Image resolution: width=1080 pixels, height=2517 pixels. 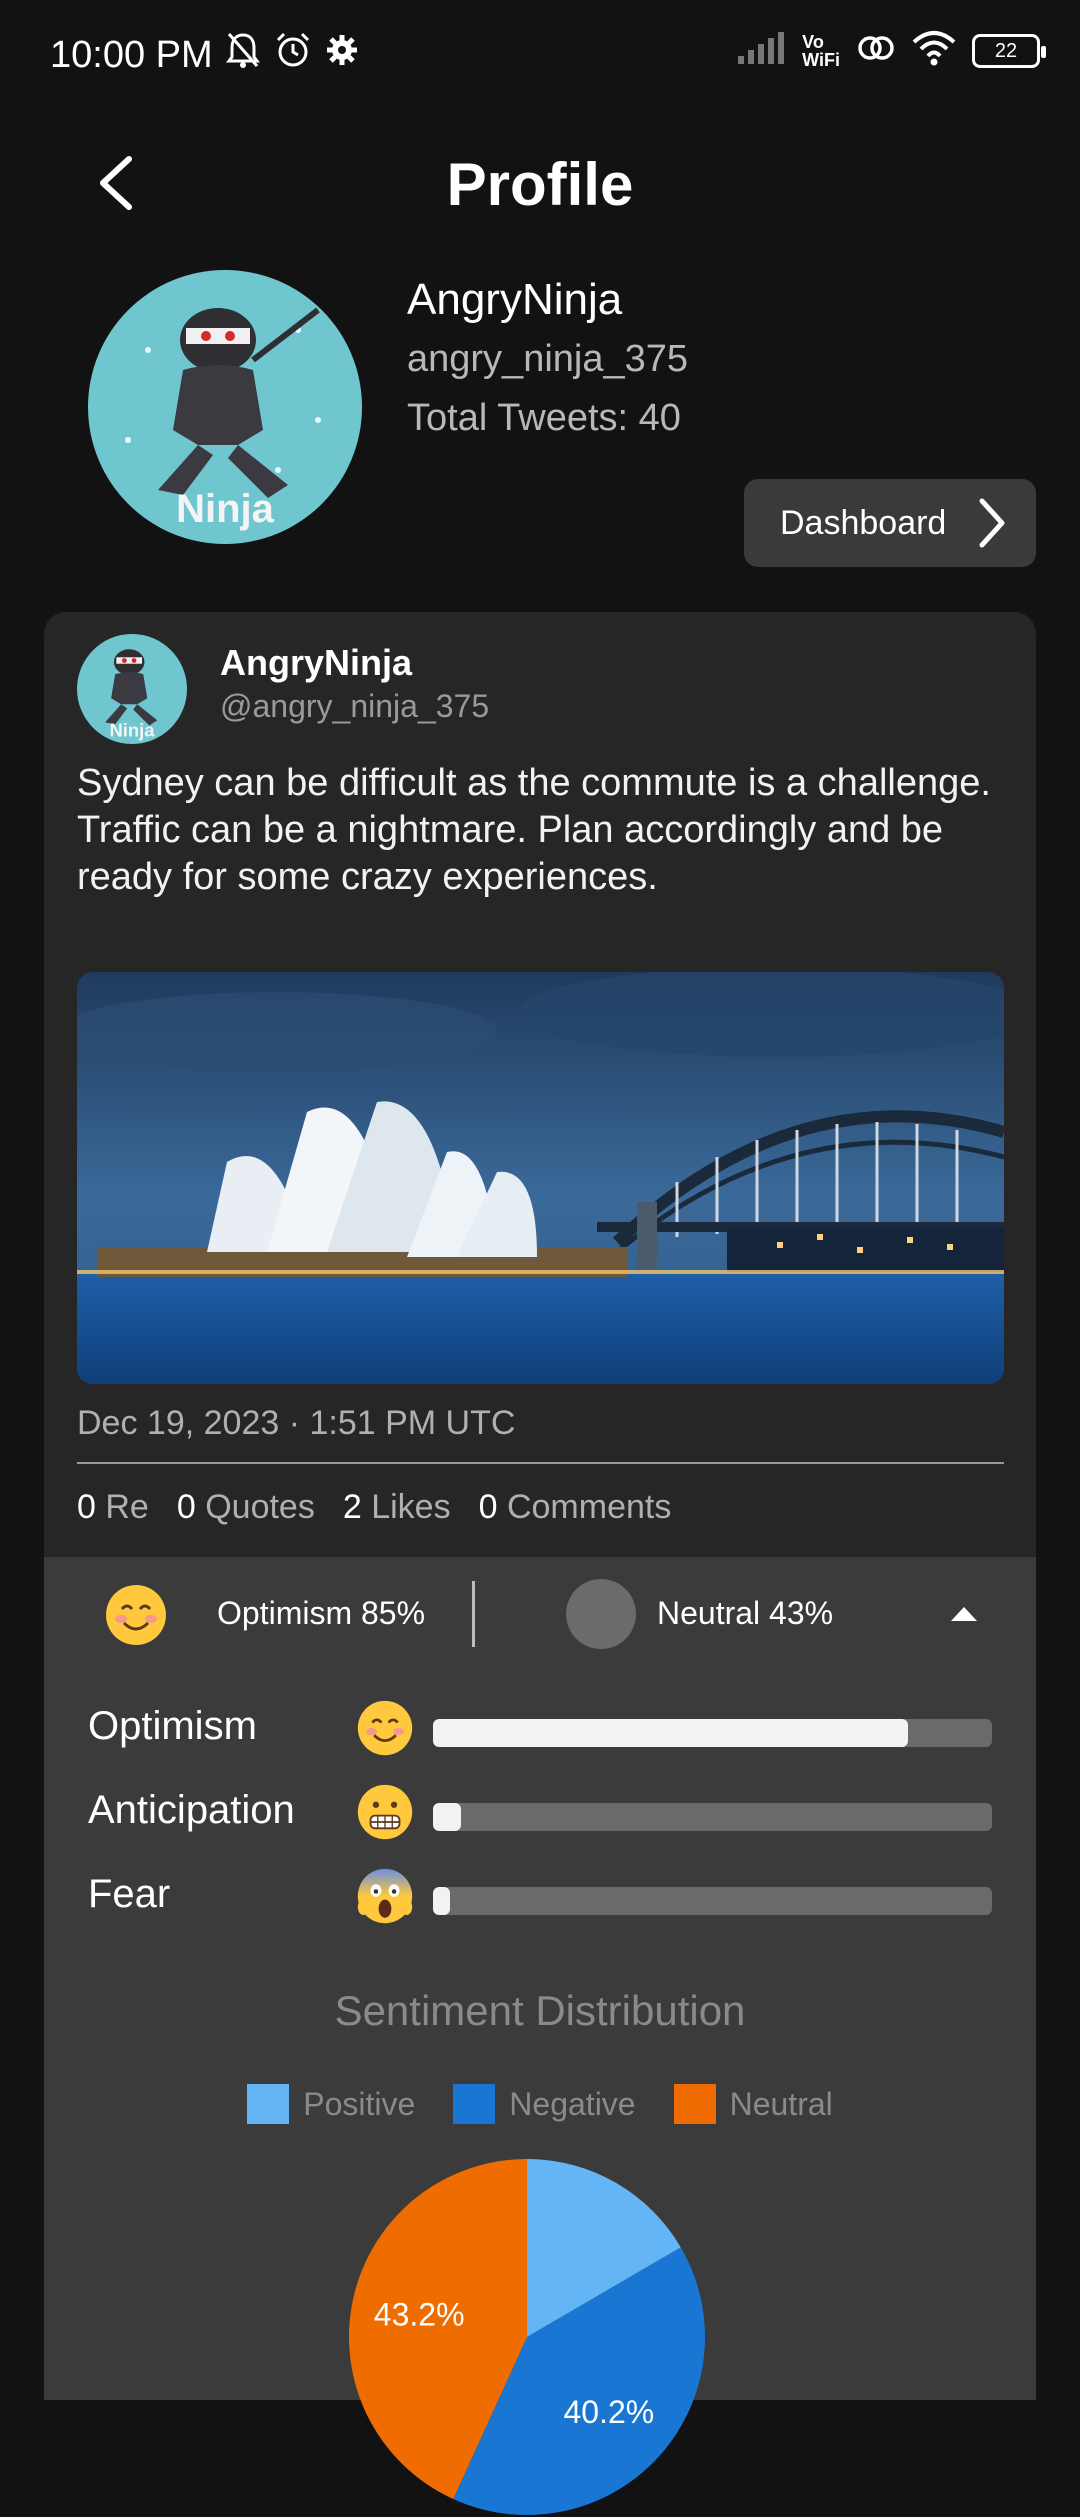 What do you see at coordinates (548, 359) in the screenshot?
I see `profile-handle: angry_ninja_375` at bounding box center [548, 359].